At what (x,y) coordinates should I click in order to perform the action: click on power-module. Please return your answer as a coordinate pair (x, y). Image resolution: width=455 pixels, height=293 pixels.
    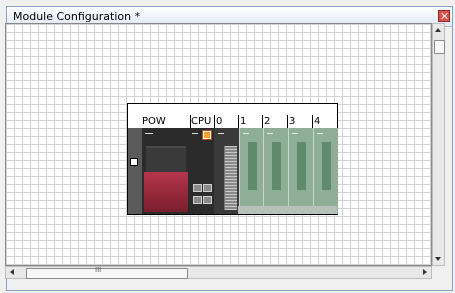
    Looking at the image, I should click on (166, 171).